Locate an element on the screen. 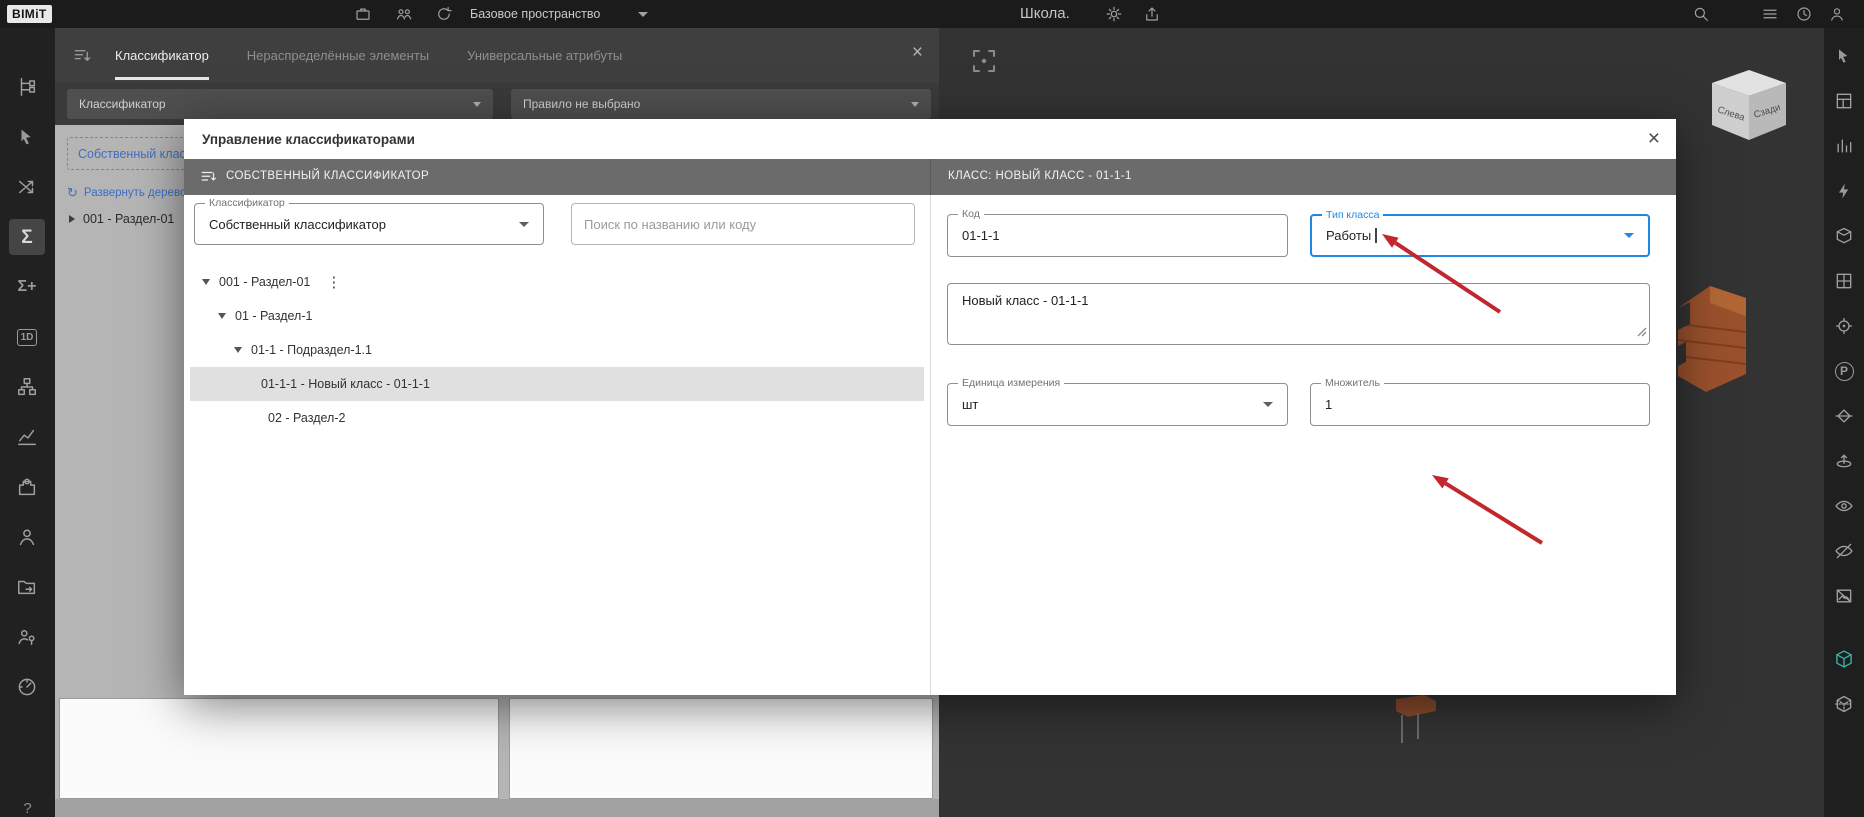 This screenshot has width=1864, height=817. view-cube: Слева Сзади is located at coordinates (1749, 105).